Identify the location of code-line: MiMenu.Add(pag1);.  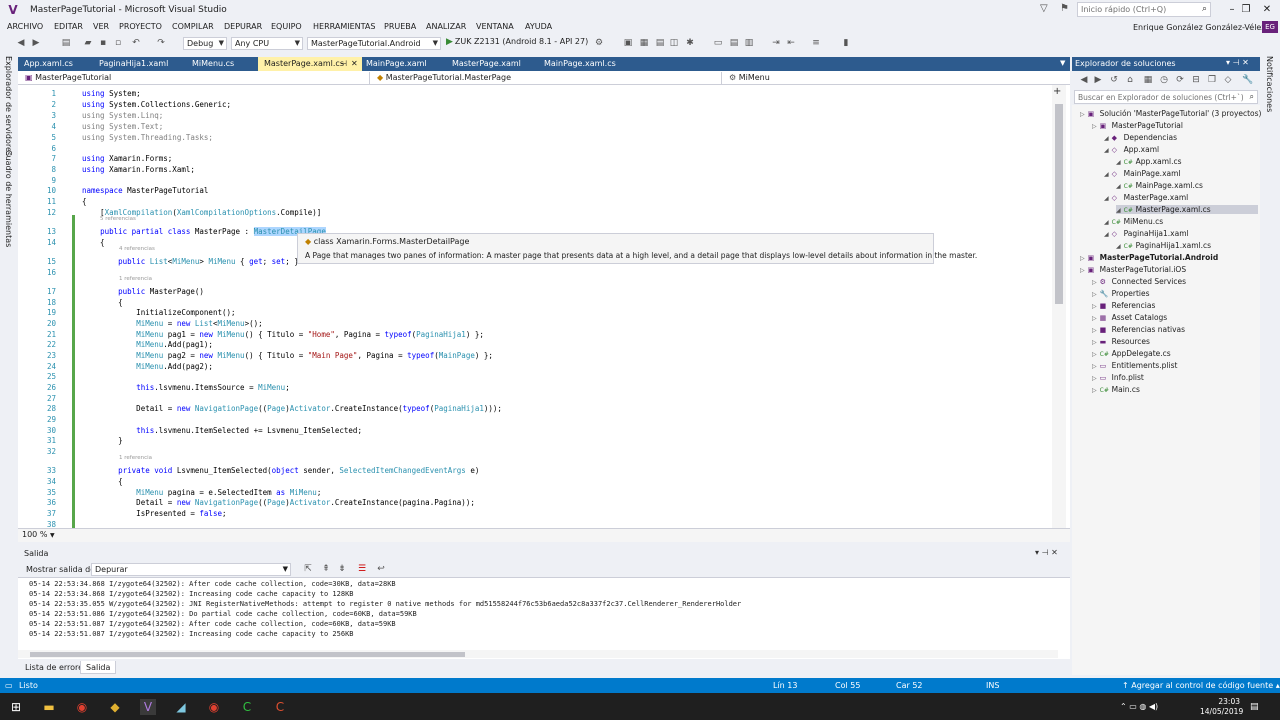
(147, 344).